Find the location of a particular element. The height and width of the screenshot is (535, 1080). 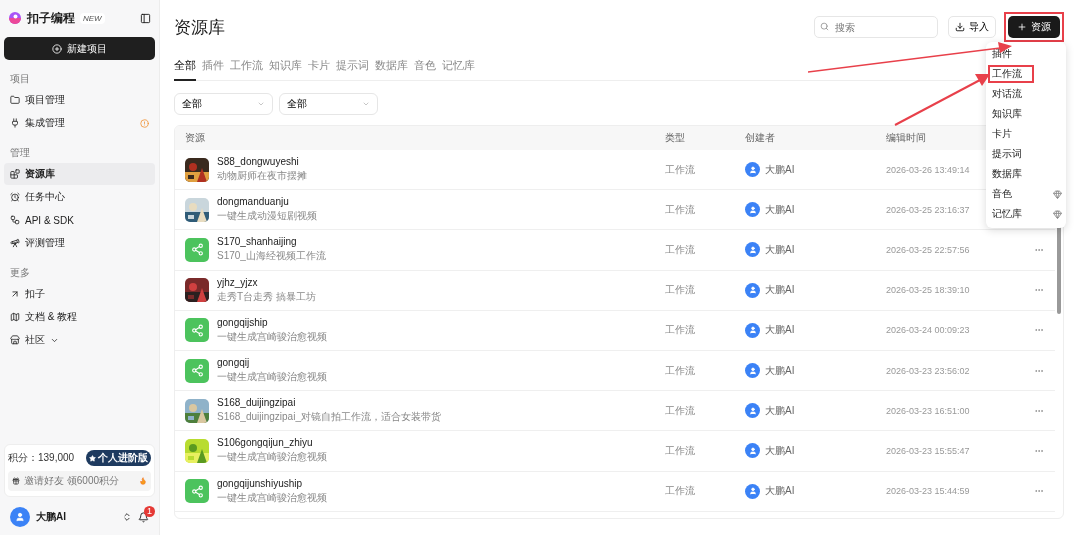

tab: 提示词 is located at coordinates (352, 69).